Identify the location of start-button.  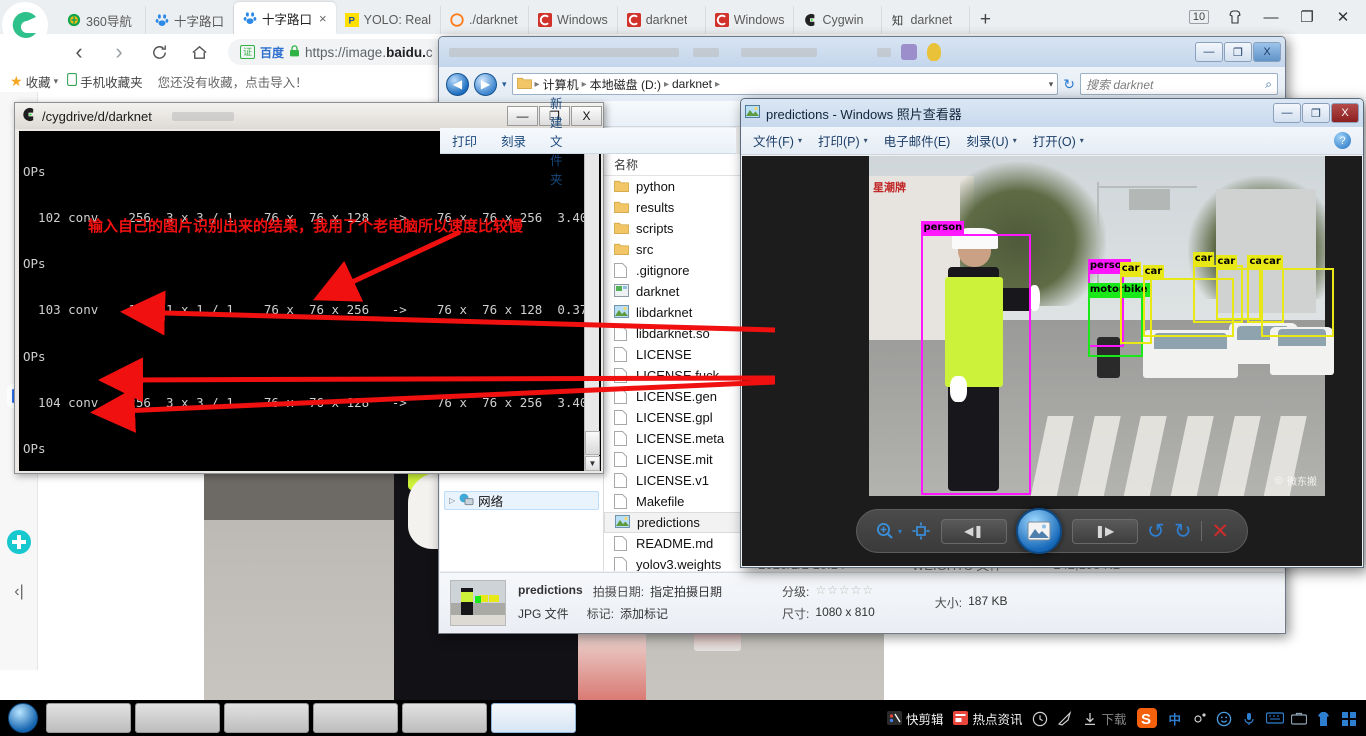
(23, 718).